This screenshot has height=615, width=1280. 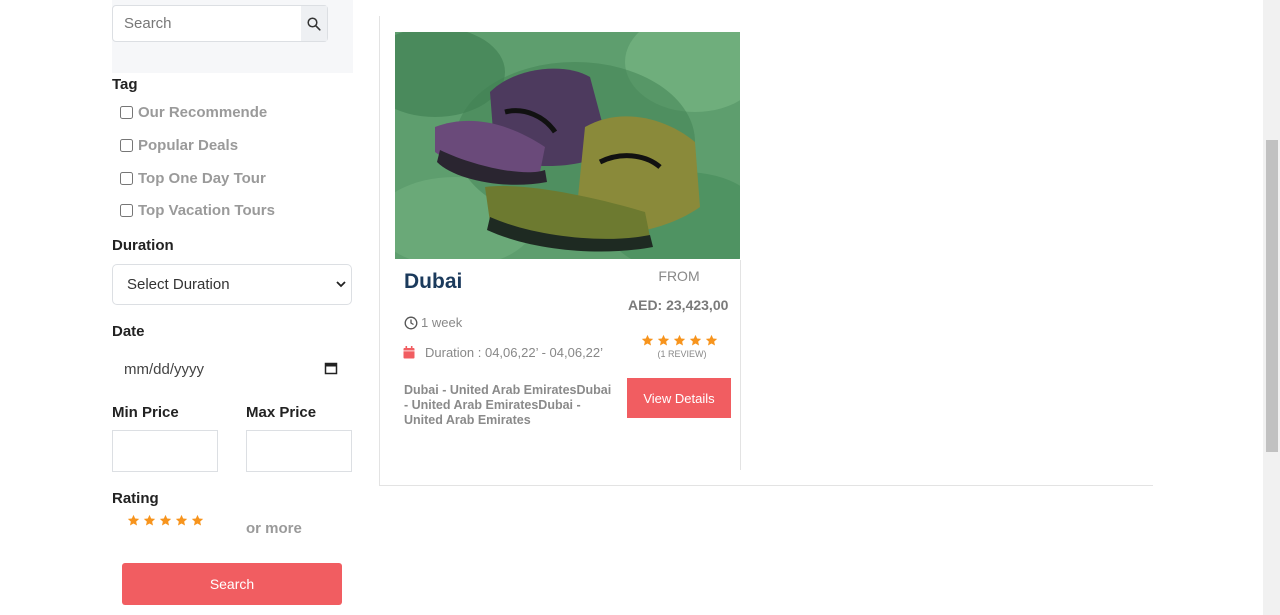 I want to click on duration-range-text: Duration : 04,06,22’ - 04,06,22’, so click(x=514, y=352).